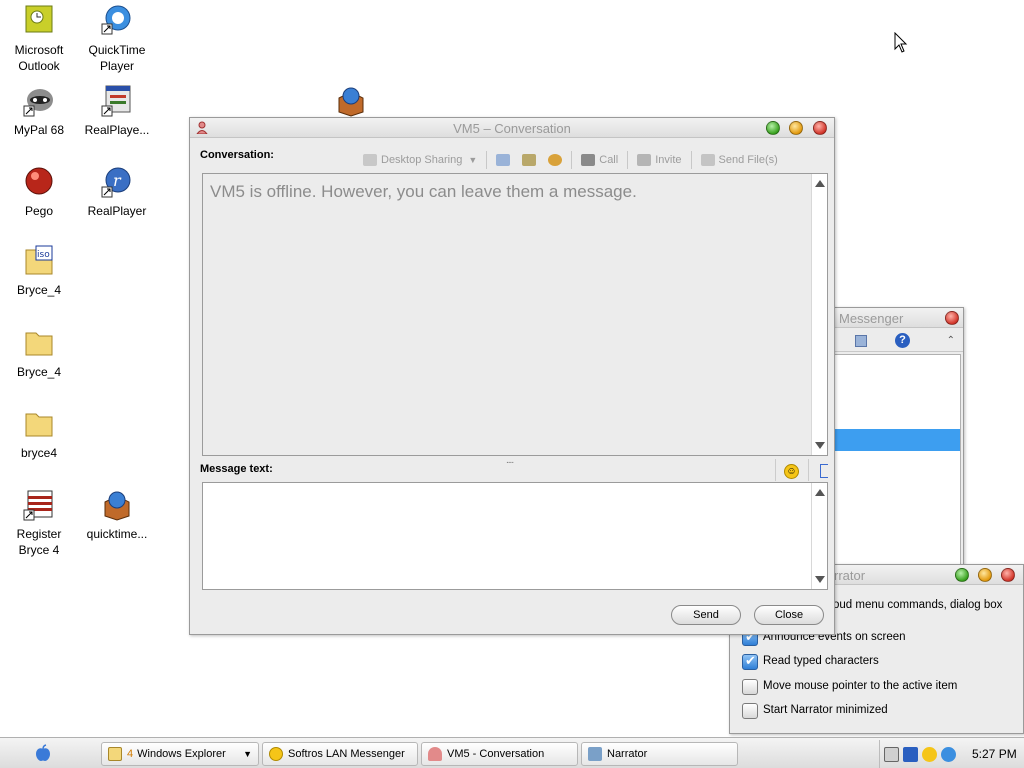  What do you see at coordinates (951, 340) in the screenshot?
I see `collapse-icon: ⌃` at bounding box center [951, 340].